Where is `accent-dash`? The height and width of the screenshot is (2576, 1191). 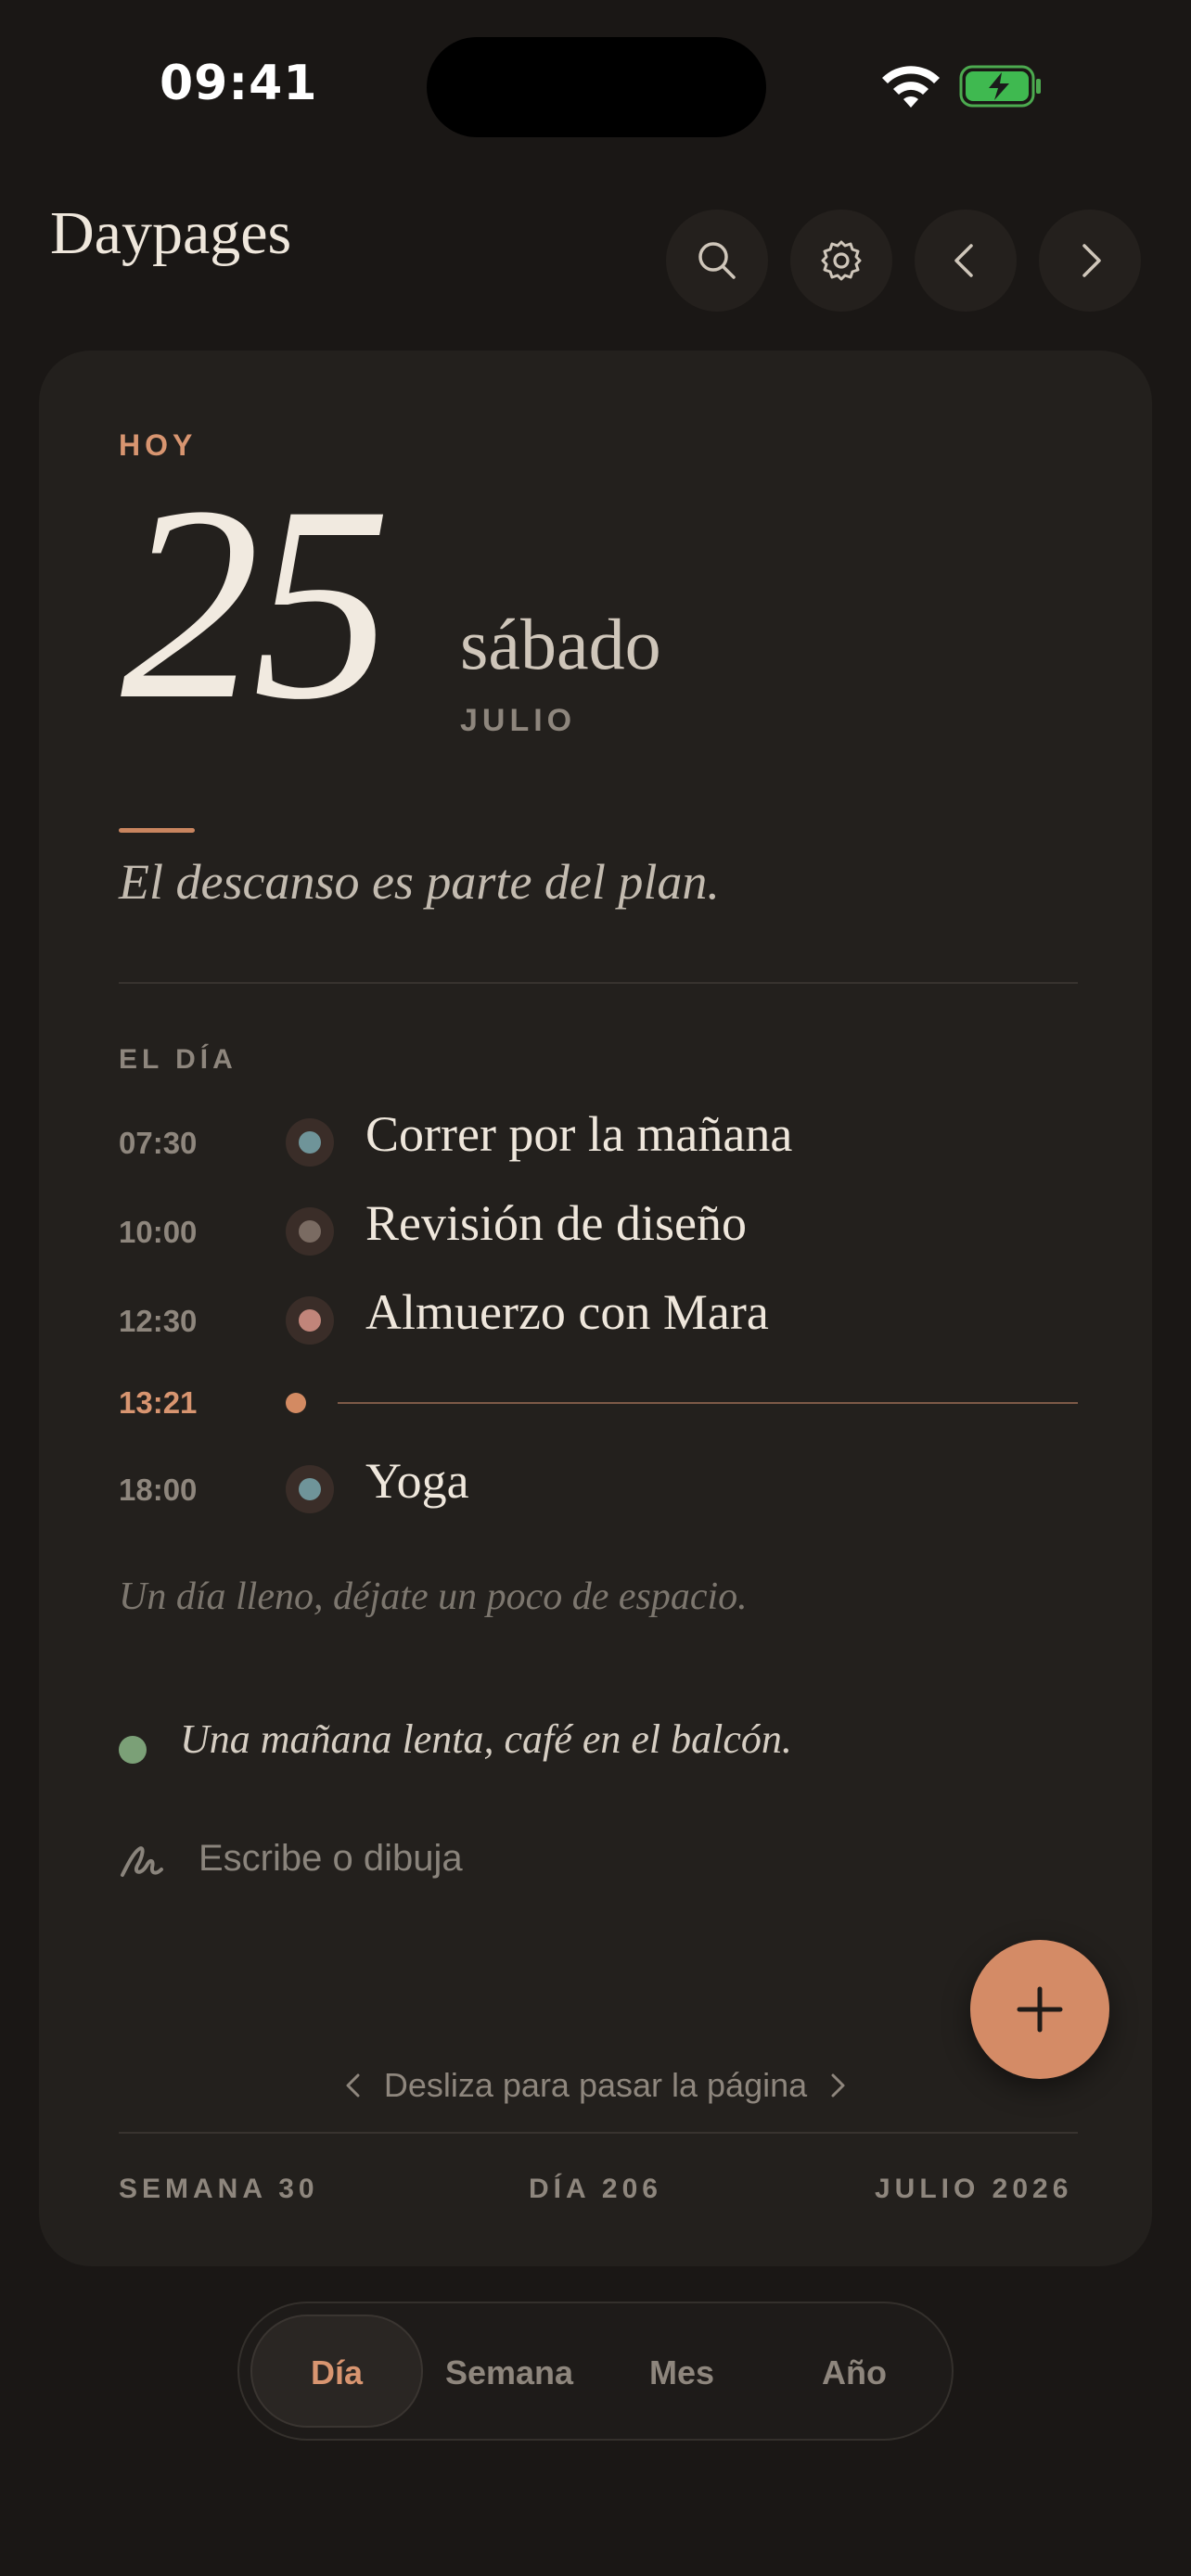
accent-dash is located at coordinates (157, 830).